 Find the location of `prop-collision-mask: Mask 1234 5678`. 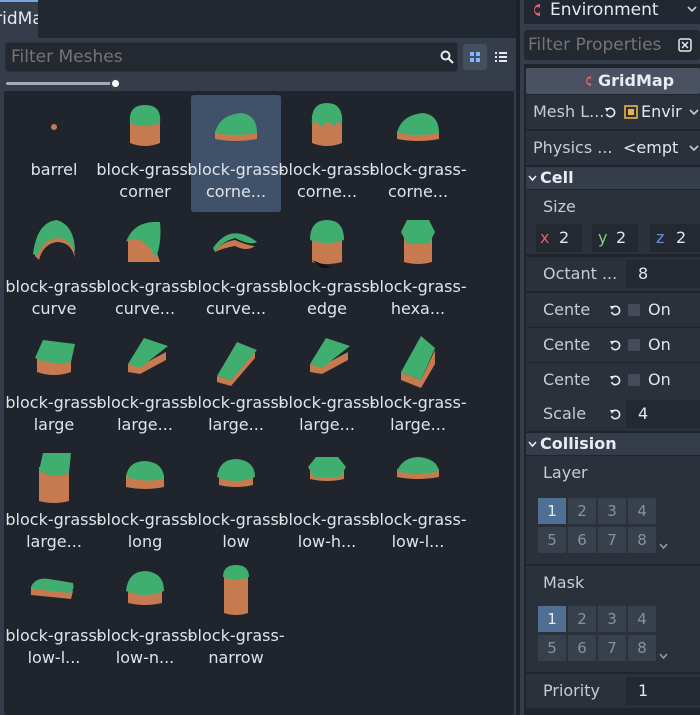

prop-collision-mask: Mask 1234 5678 is located at coordinates (613, 619).